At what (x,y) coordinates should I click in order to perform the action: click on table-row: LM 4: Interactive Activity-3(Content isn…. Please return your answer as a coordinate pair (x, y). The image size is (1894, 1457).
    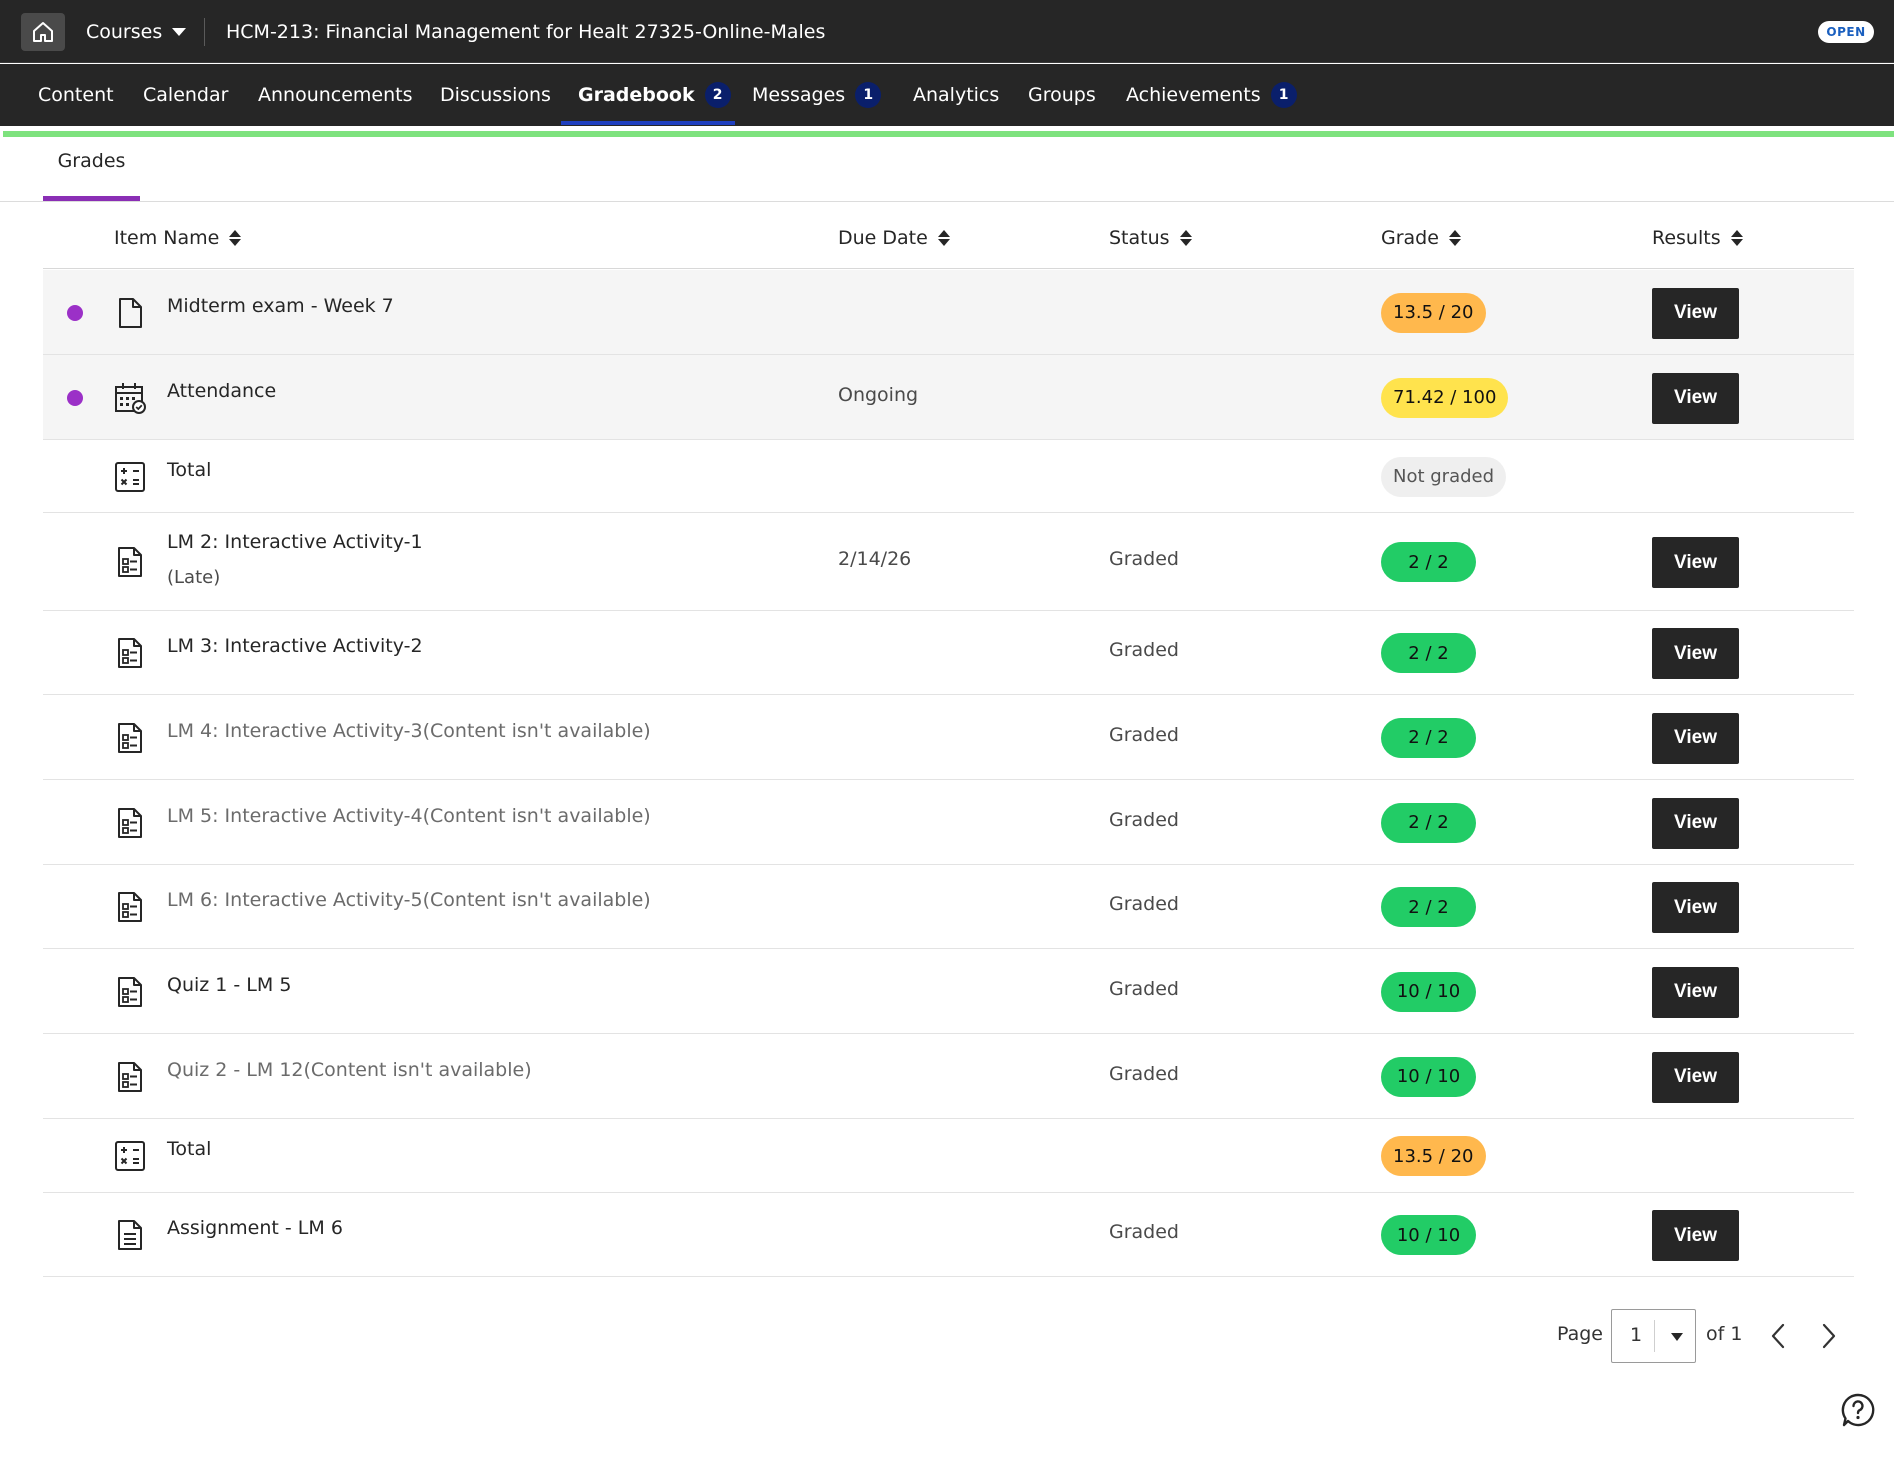
    Looking at the image, I should click on (948, 737).